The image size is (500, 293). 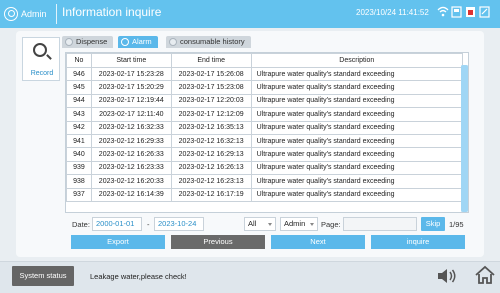 What do you see at coordinates (211, 87) in the screenshot?
I see `cell-end-time: 2023-02-17 15:23:08` at bounding box center [211, 87].